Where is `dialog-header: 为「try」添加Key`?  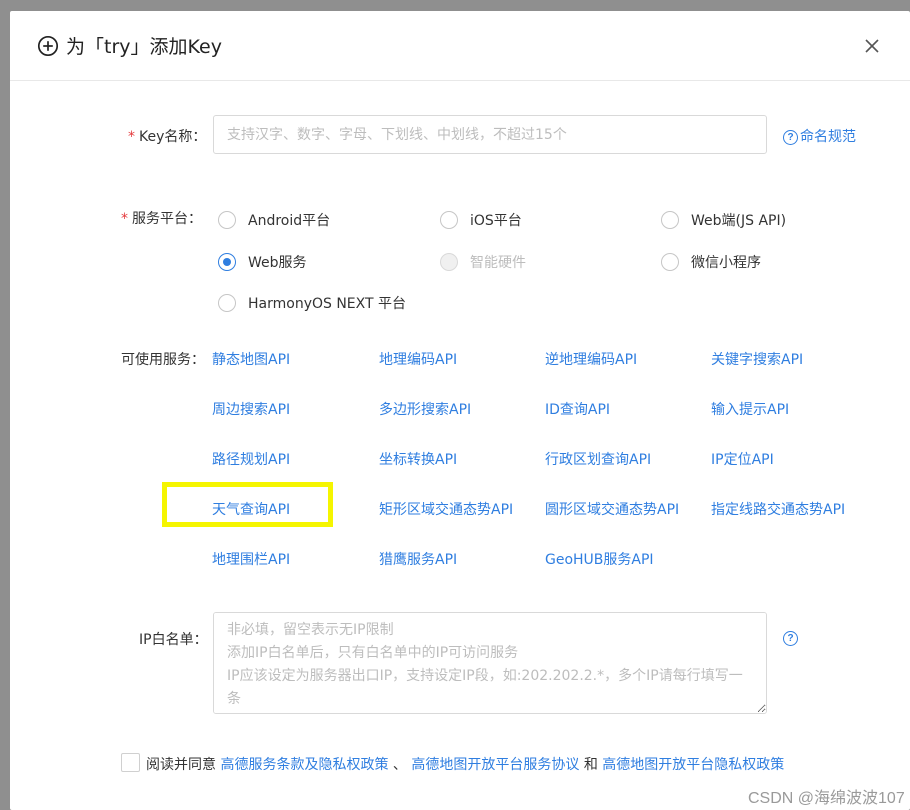 dialog-header: 为「try」添加Key is located at coordinates (460, 46).